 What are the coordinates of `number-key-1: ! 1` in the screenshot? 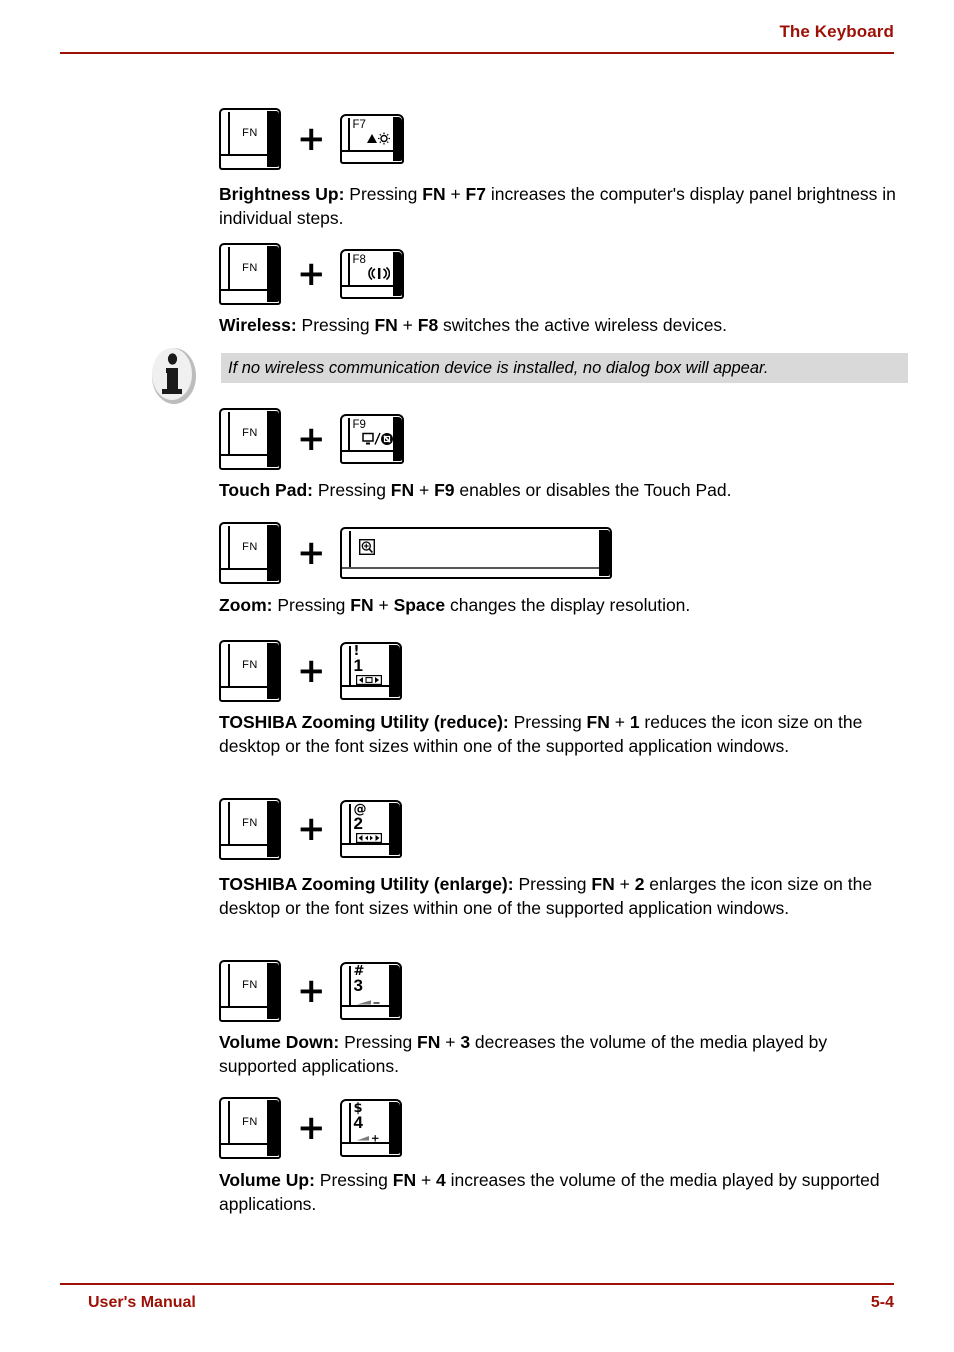 It's located at (370, 671).